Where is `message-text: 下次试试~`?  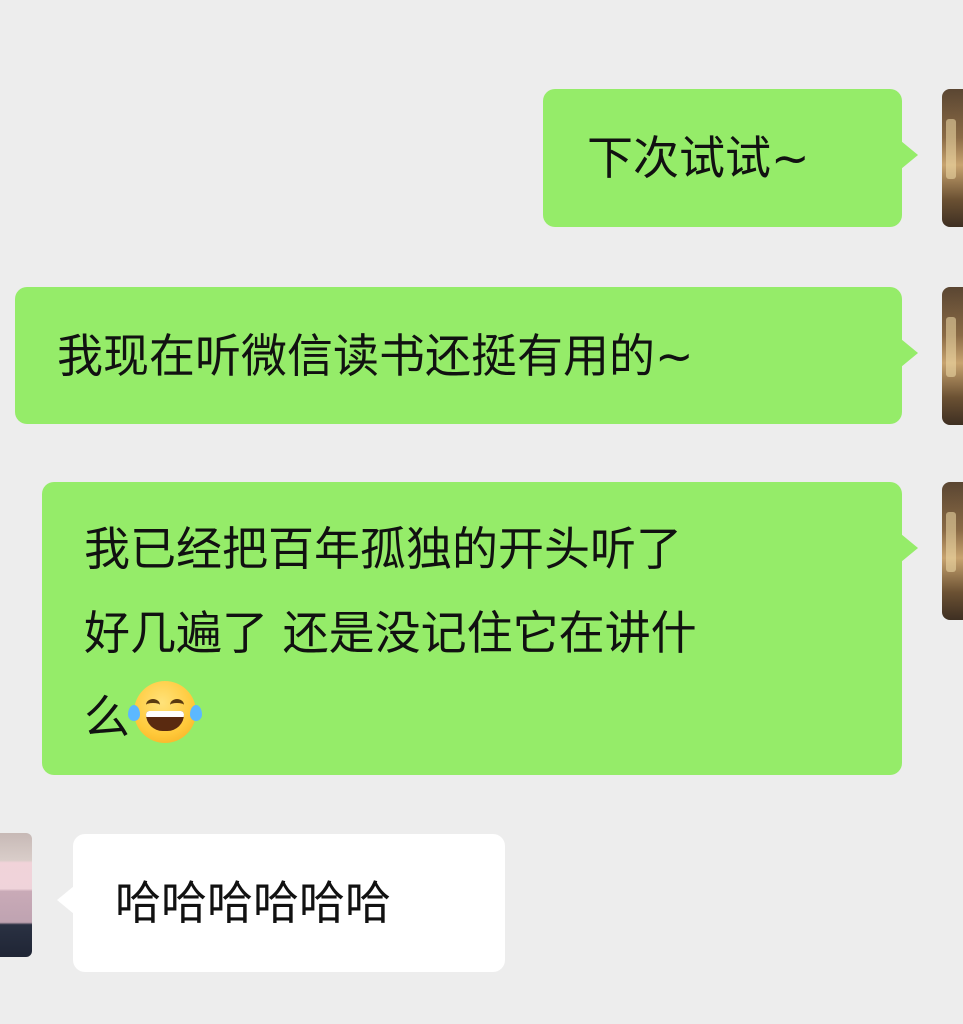 message-text: 下次试试~ is located at coordinates (698, 158).